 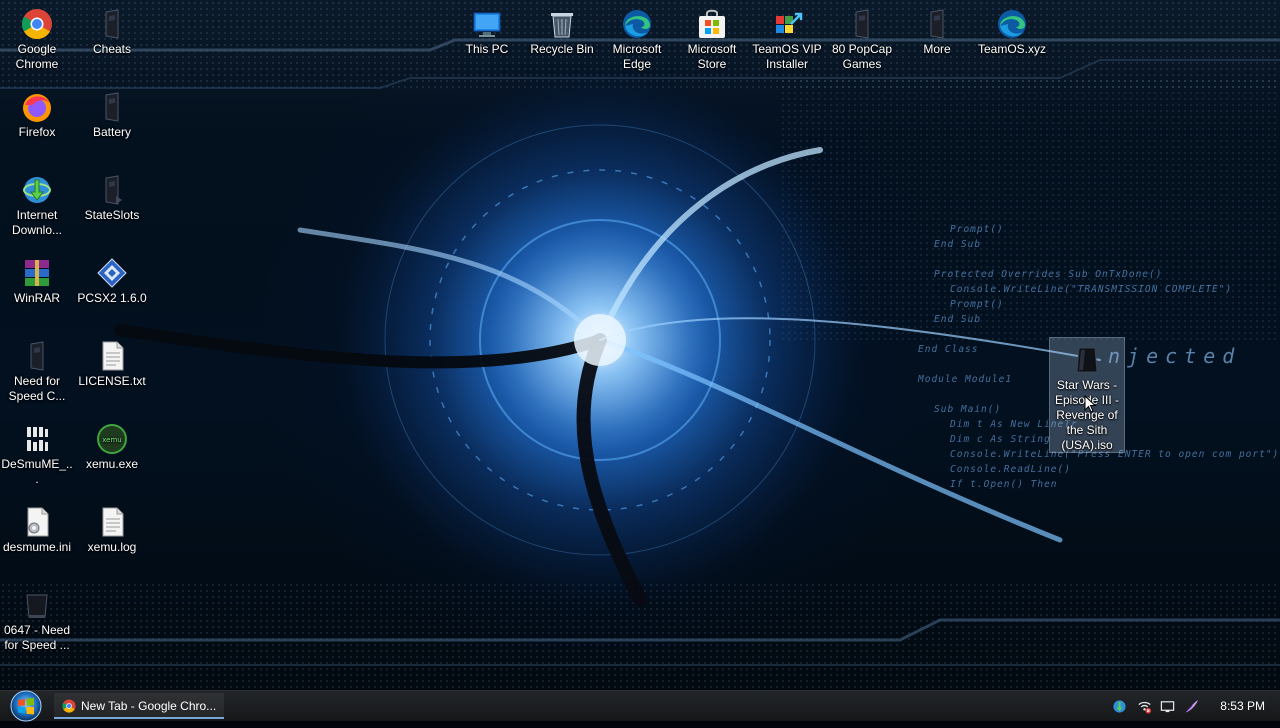 I want to click on desktop-icon-stateslots: StateSlots, so click(x=112, y=195).